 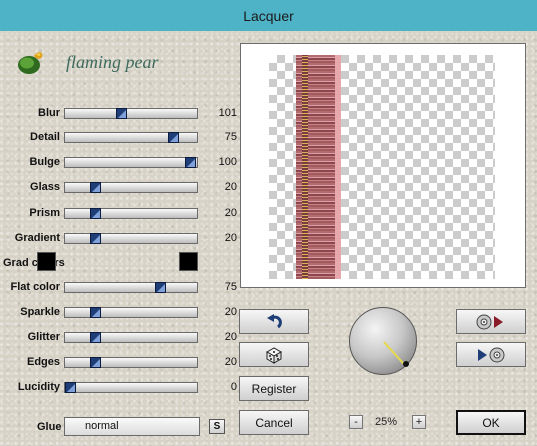 I want to click on preview-lacquer-strip, so click(x=318, y=167).